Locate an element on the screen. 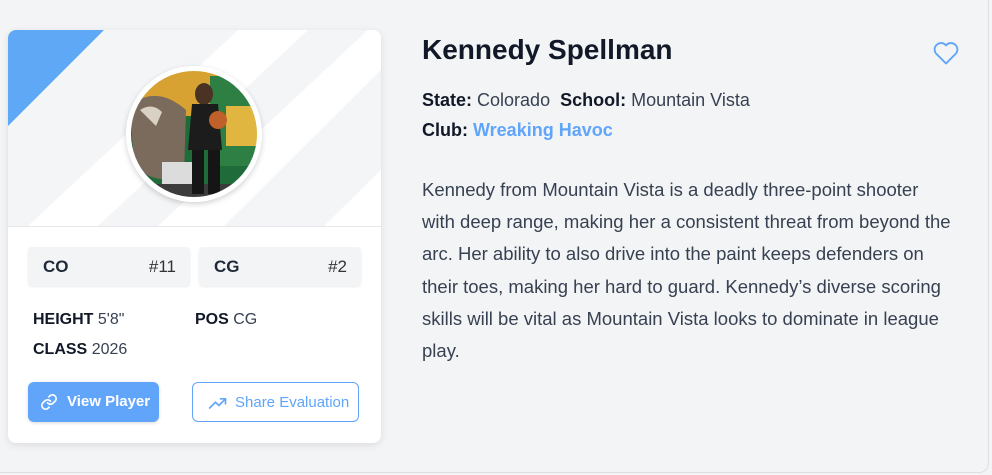 The width and height of the screenshot is (992, 475). share-evaluation-button: Share Evaluation is located at coordinates (275, 402).